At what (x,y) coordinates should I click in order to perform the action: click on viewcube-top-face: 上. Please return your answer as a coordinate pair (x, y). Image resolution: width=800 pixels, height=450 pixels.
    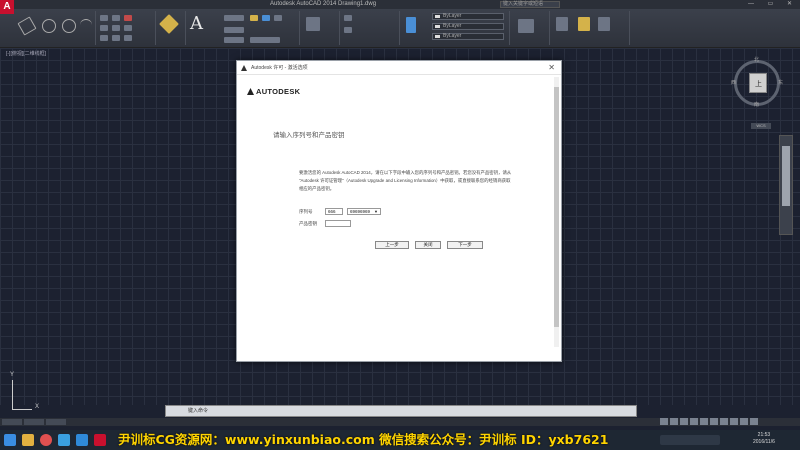
    Looking at the image, I should click on (758, 83).